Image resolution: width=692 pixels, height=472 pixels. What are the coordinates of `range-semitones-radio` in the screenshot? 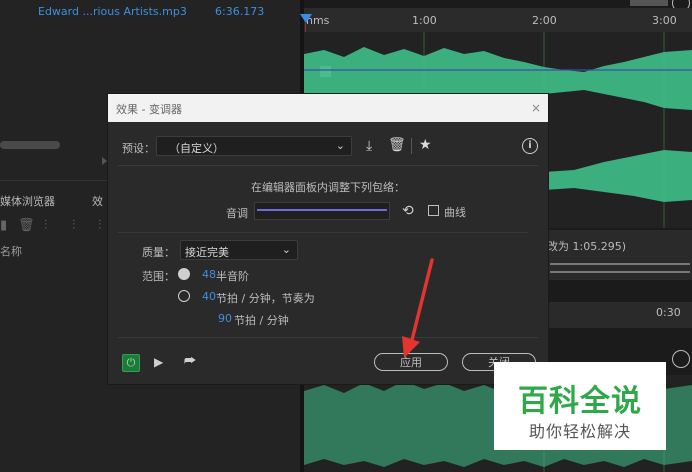 It's located at (184, 274).